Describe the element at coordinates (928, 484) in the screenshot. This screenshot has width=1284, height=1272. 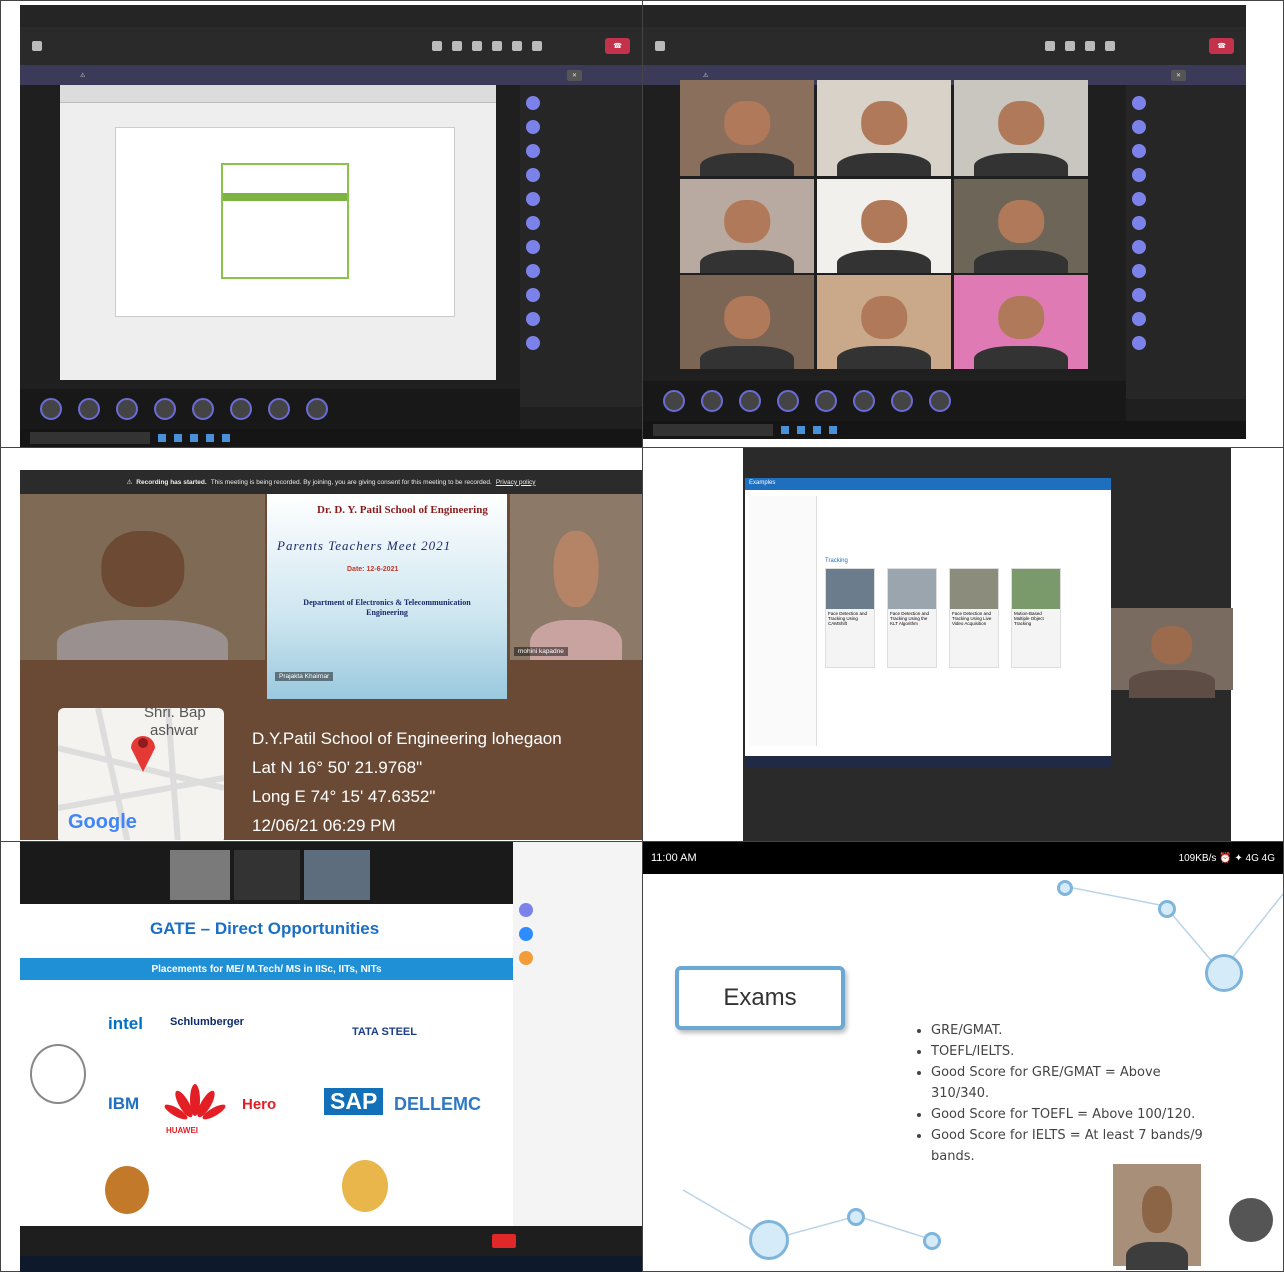
I see `examples-header: Examples` at that location.